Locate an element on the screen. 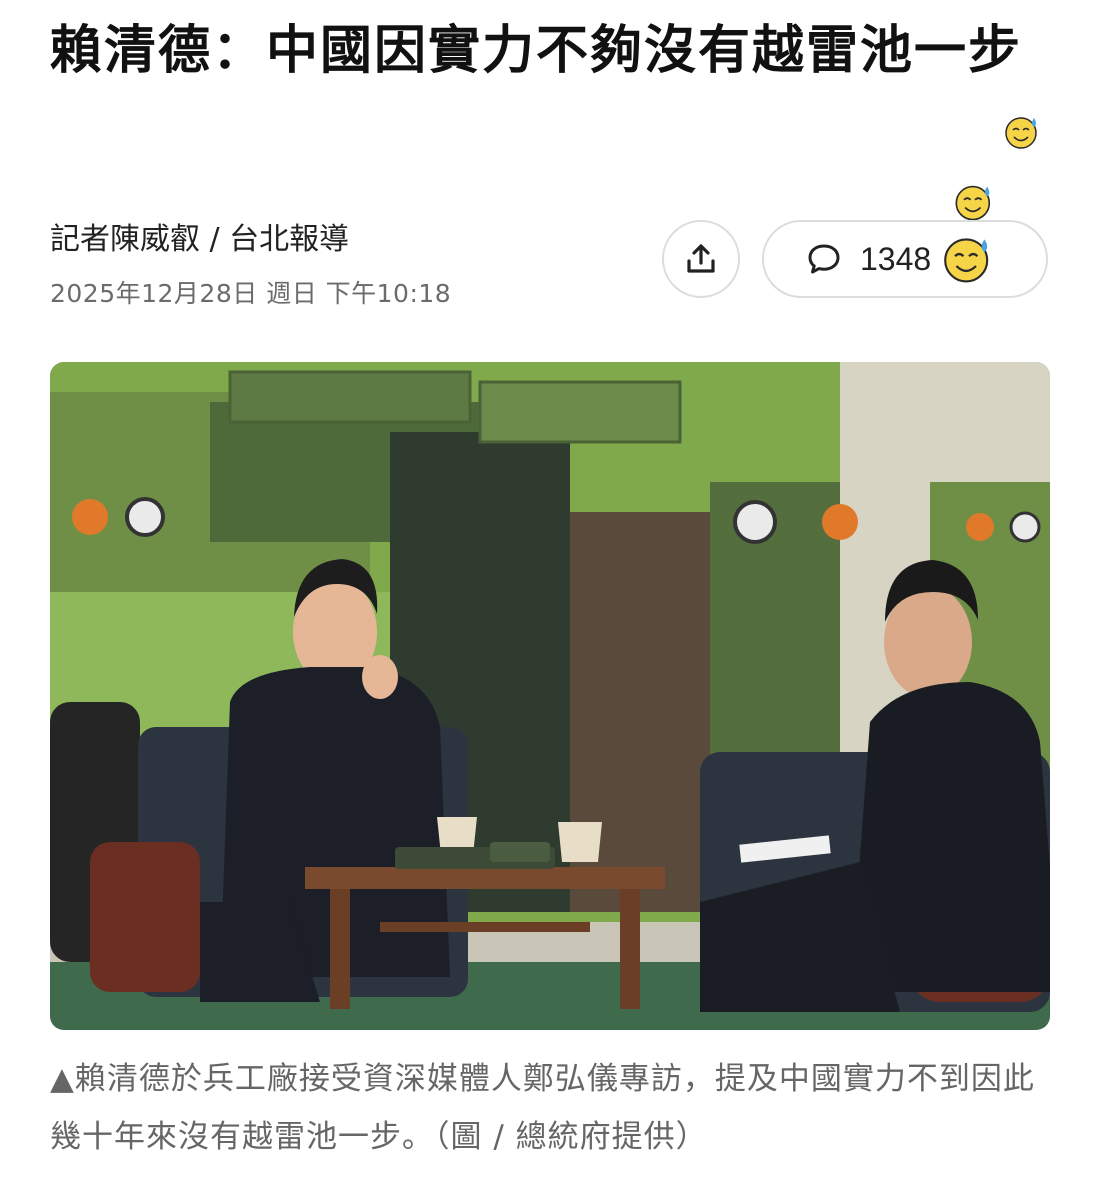  comments-button: 1348 is located at coordinates (905, 259).